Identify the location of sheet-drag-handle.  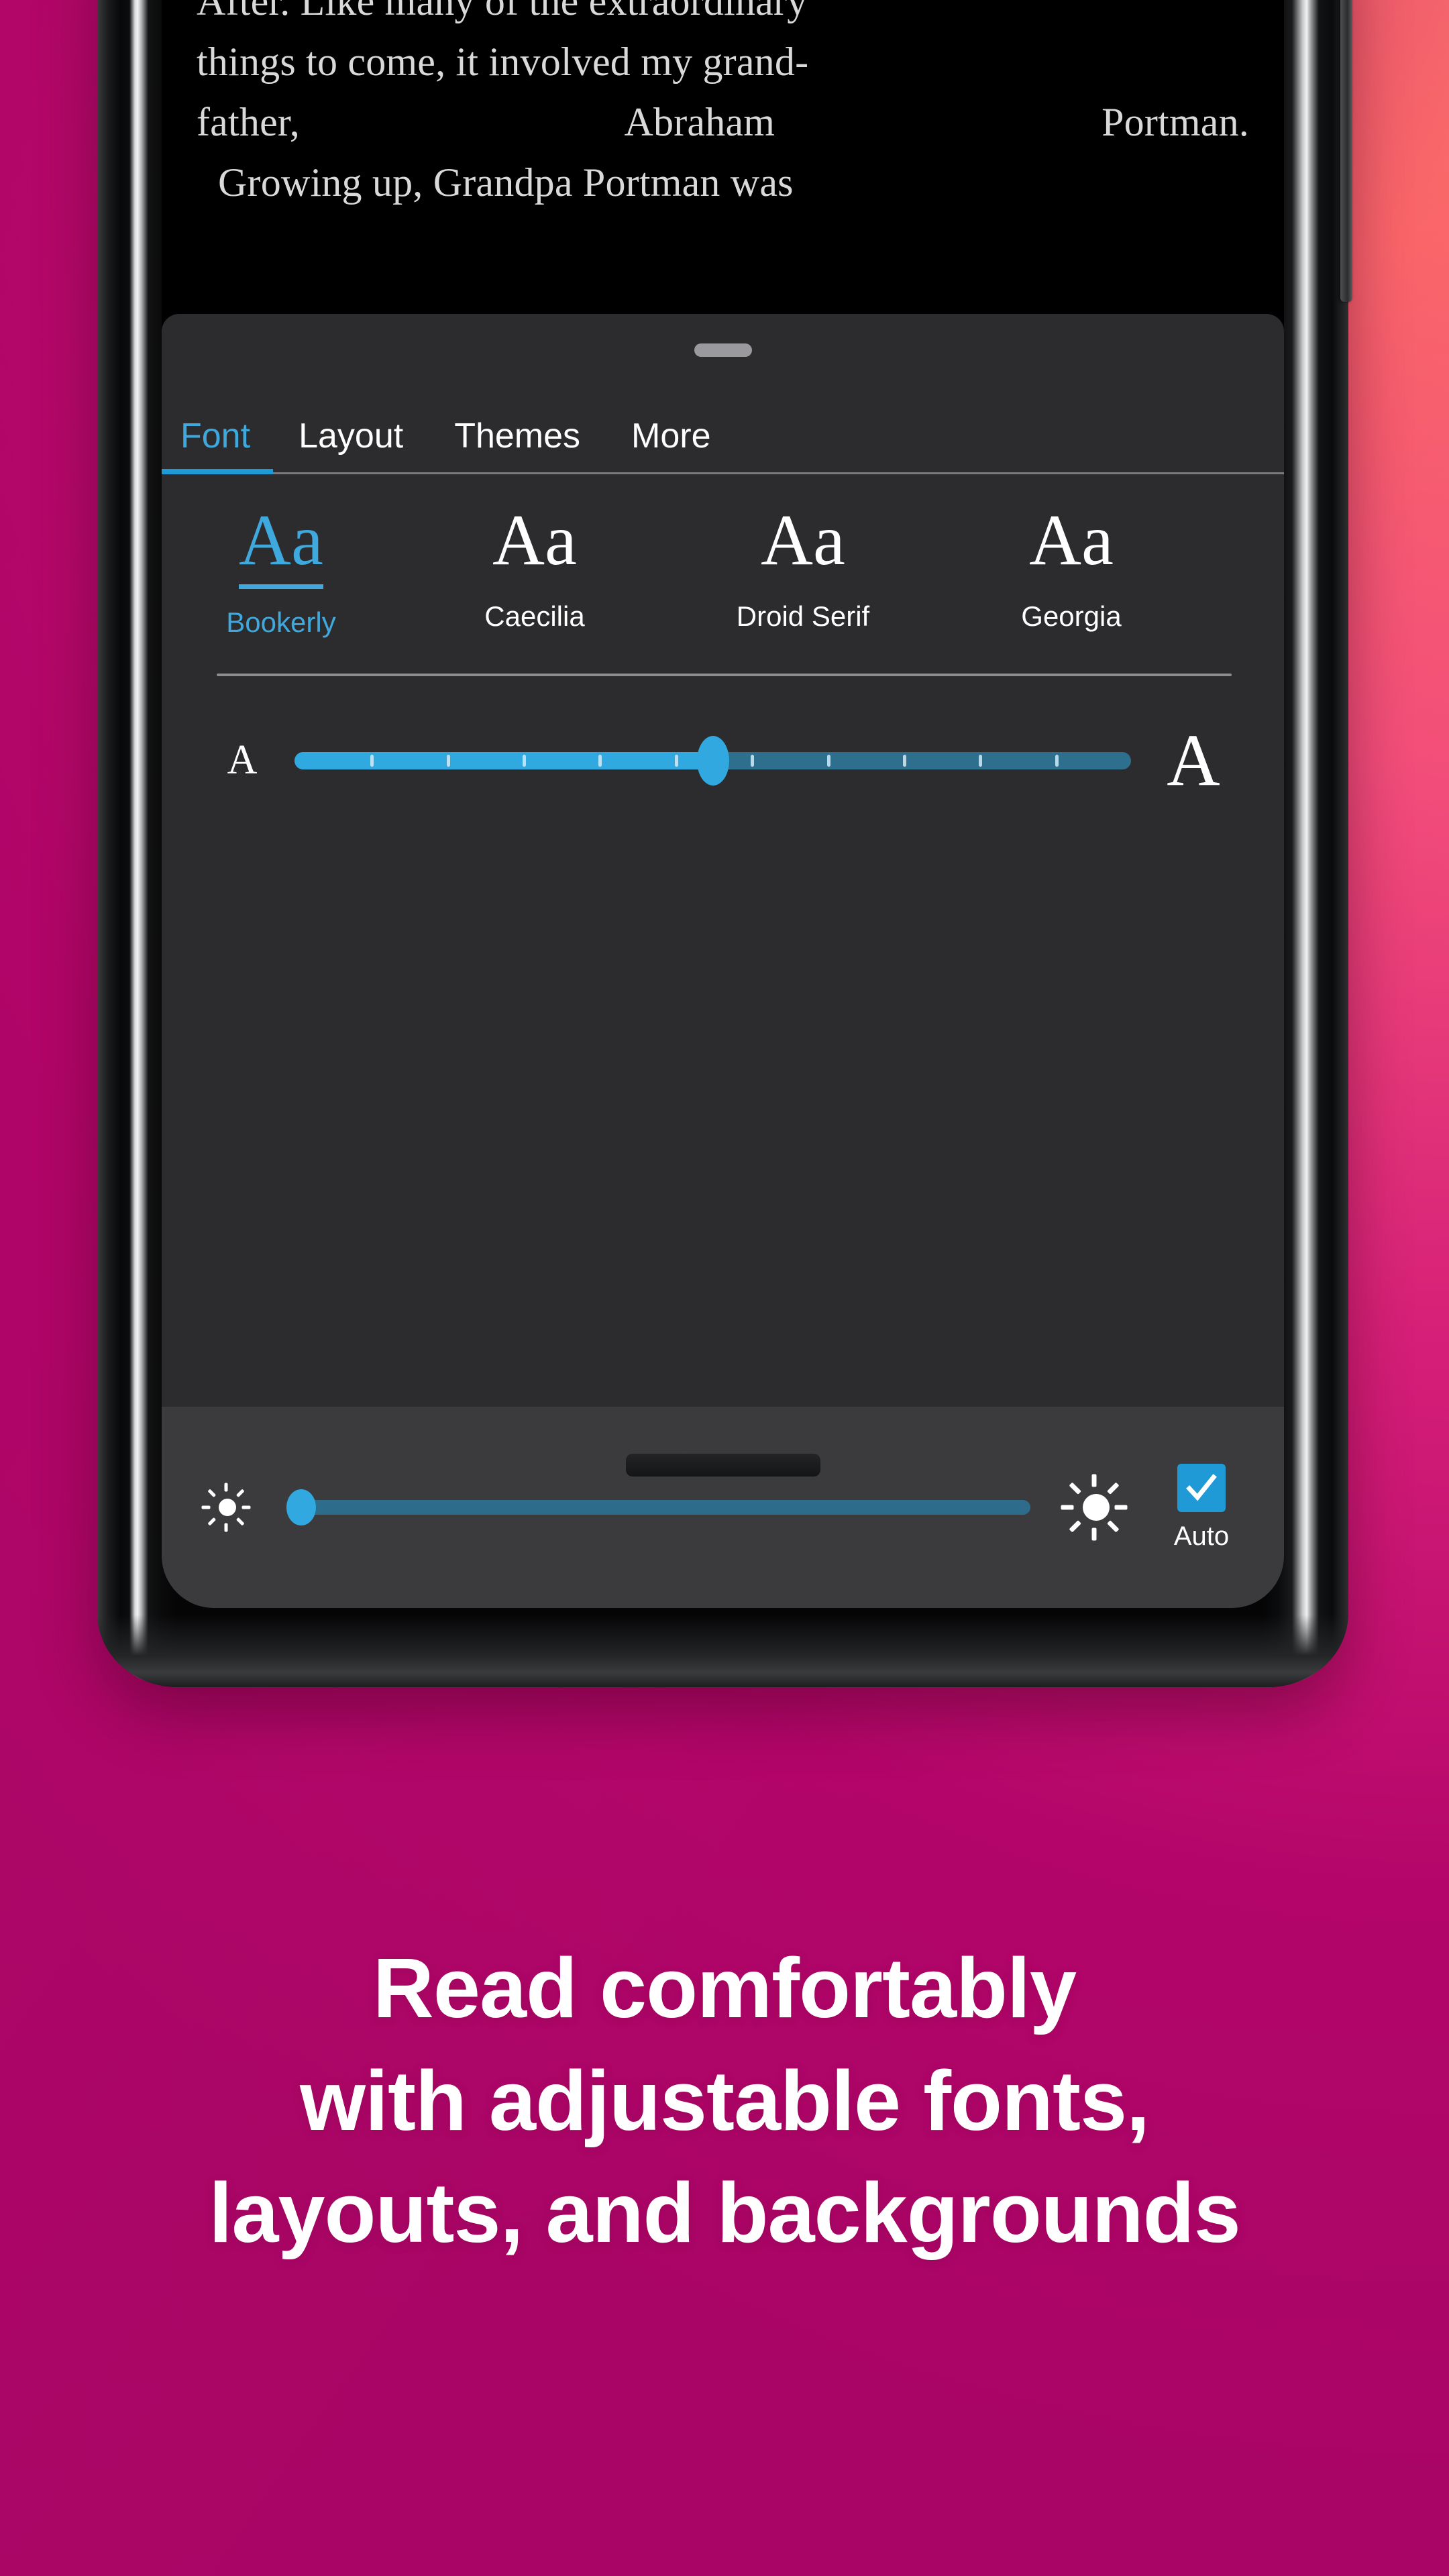
(723, 350).